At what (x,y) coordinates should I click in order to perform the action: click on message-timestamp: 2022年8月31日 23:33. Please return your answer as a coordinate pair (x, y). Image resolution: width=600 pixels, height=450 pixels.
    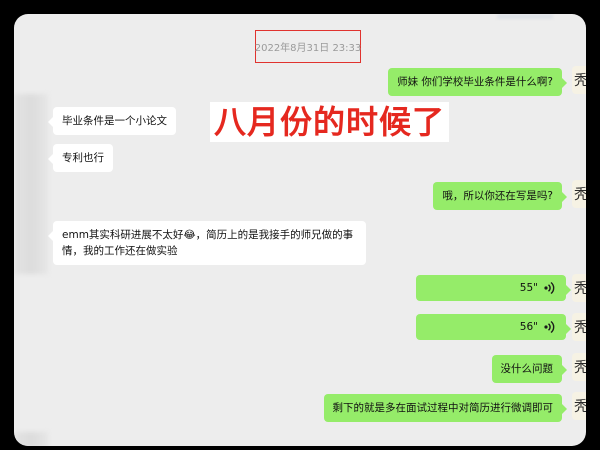
    Looking at the image, I should click on (308, 46).